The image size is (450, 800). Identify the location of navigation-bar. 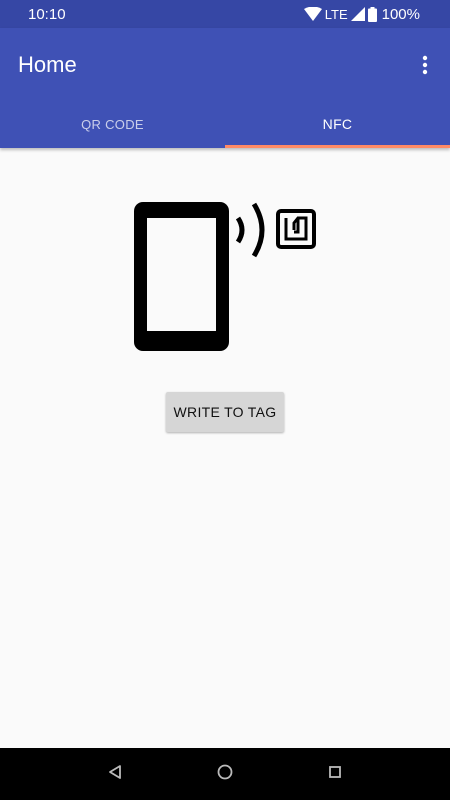
(225, 774).